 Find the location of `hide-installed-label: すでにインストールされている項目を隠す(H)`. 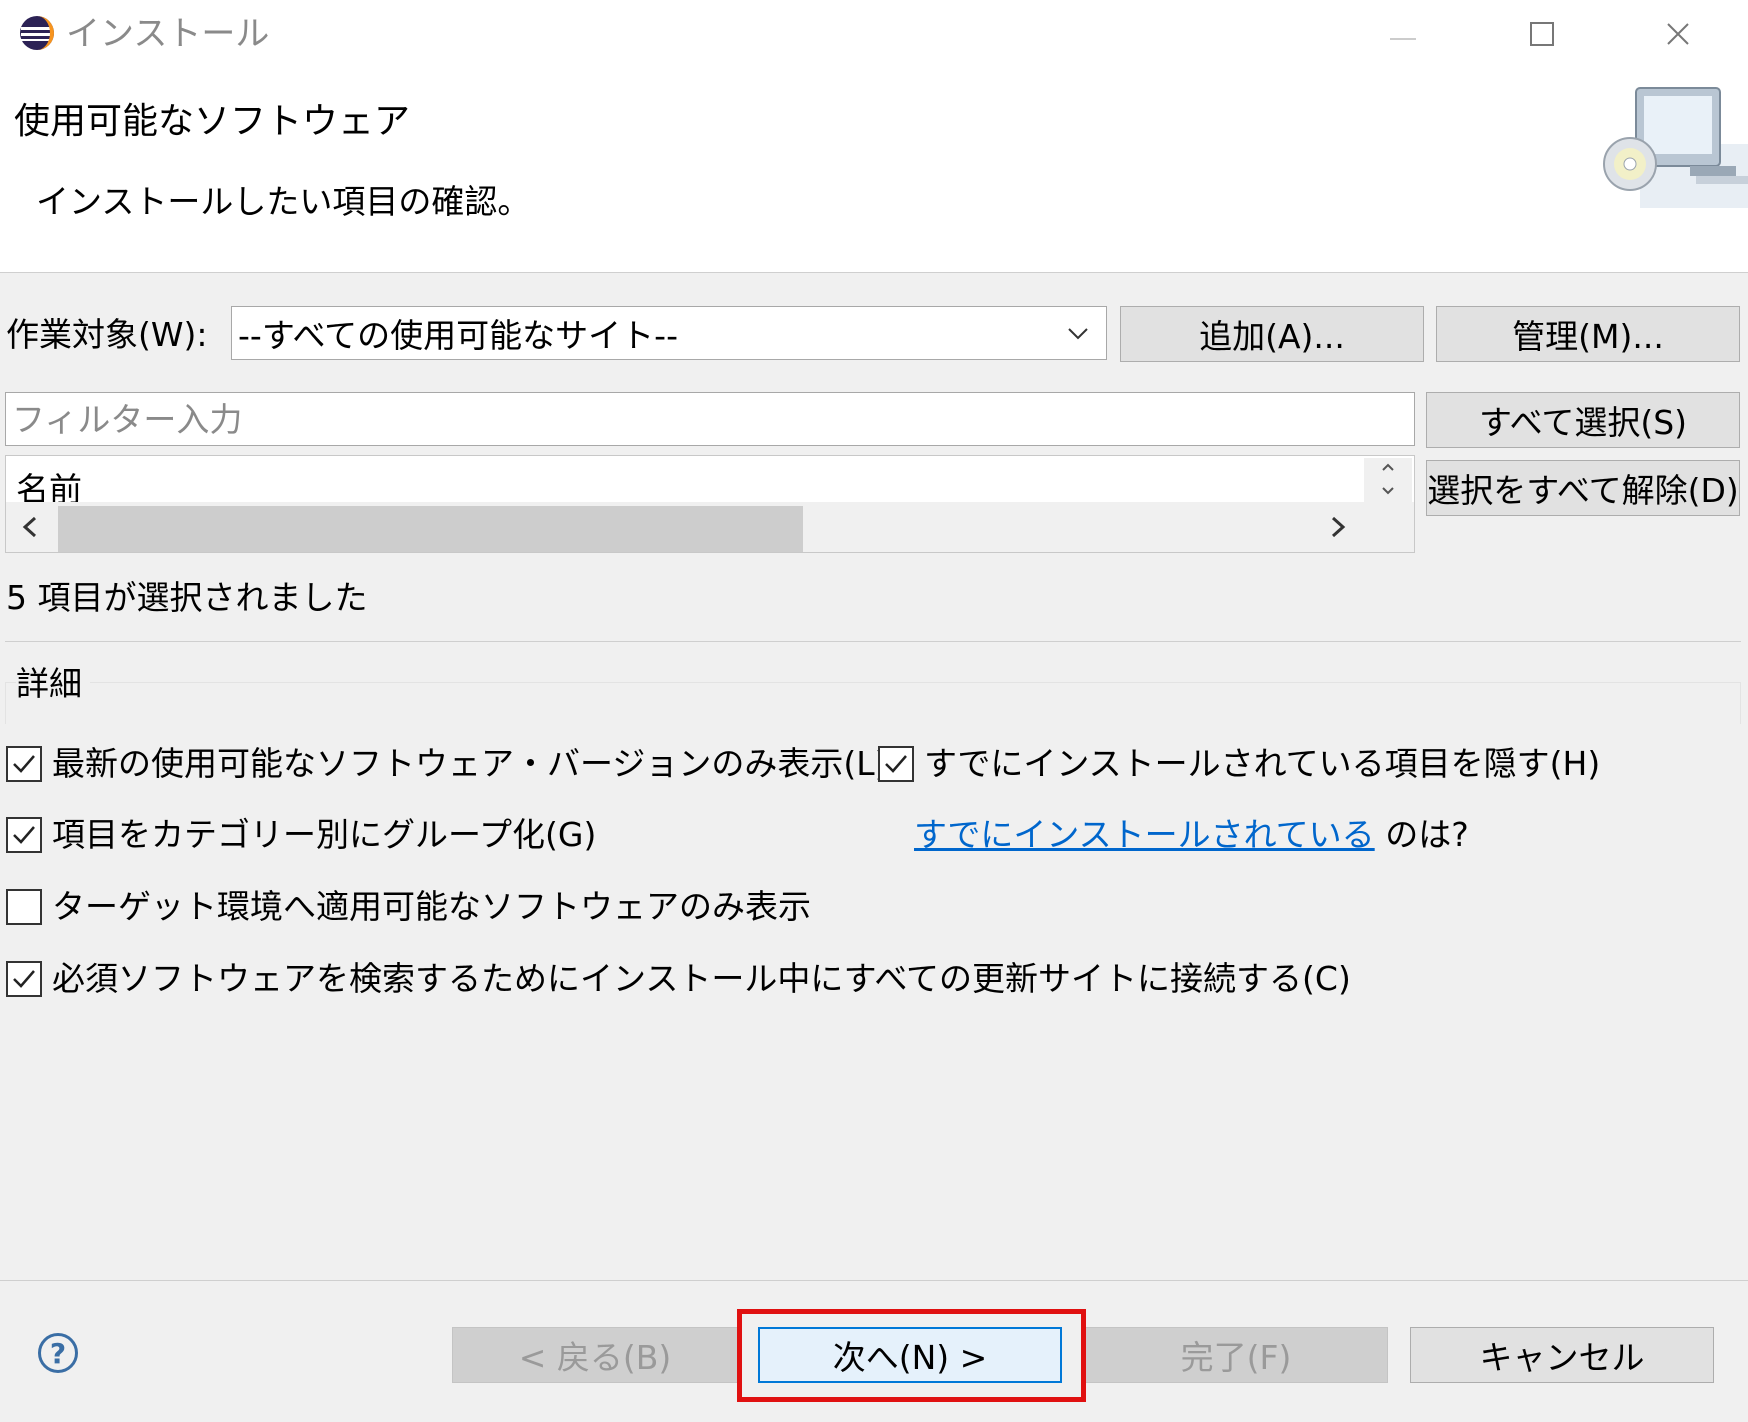

hide-installed-label: すでにインストールされている項目を隠す(H) is located at coordinates (1262, 763).